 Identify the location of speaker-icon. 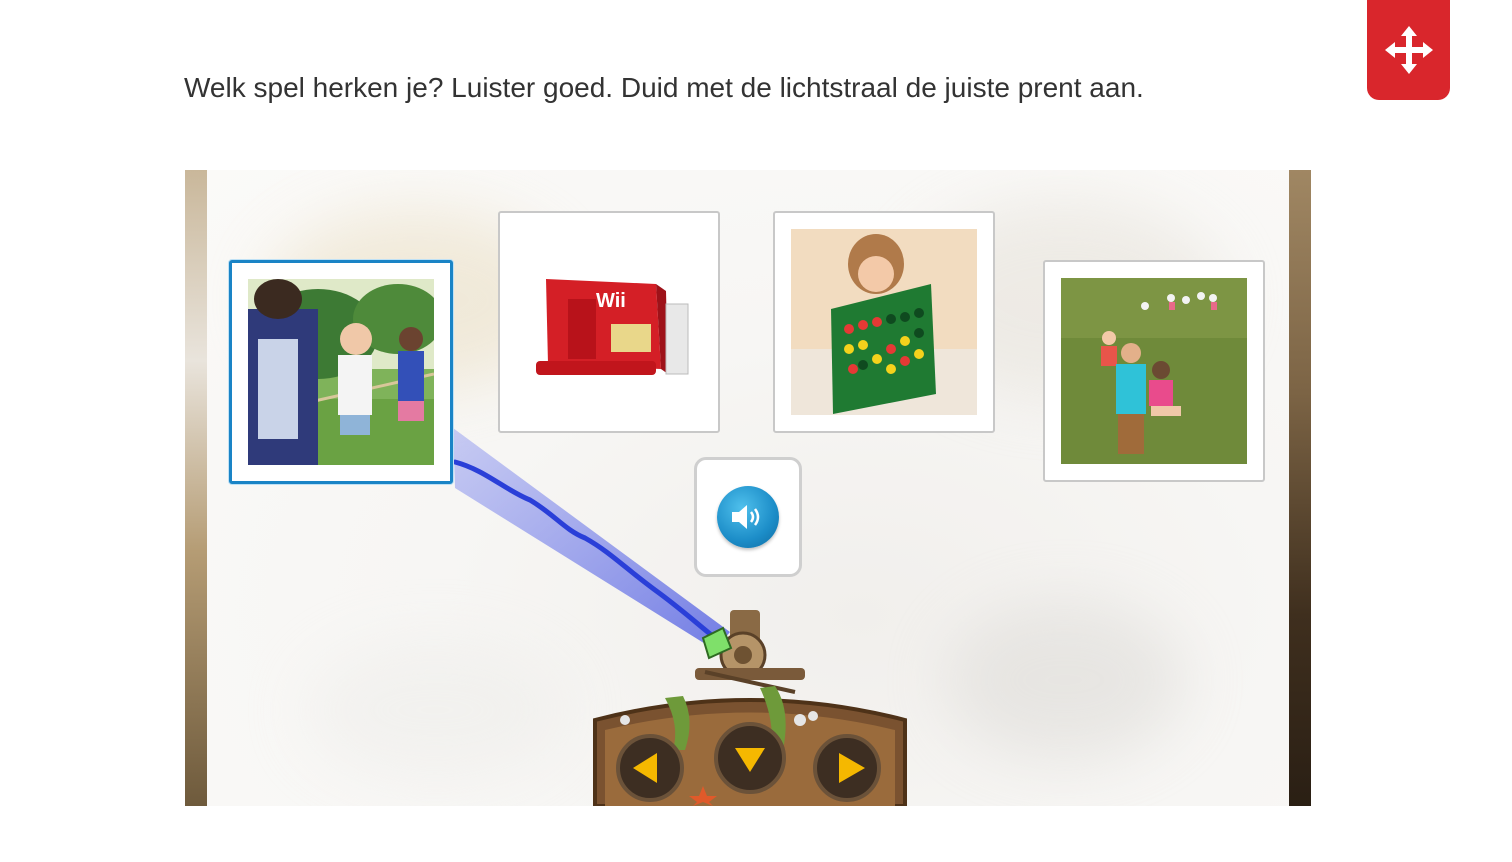
(746, 517).